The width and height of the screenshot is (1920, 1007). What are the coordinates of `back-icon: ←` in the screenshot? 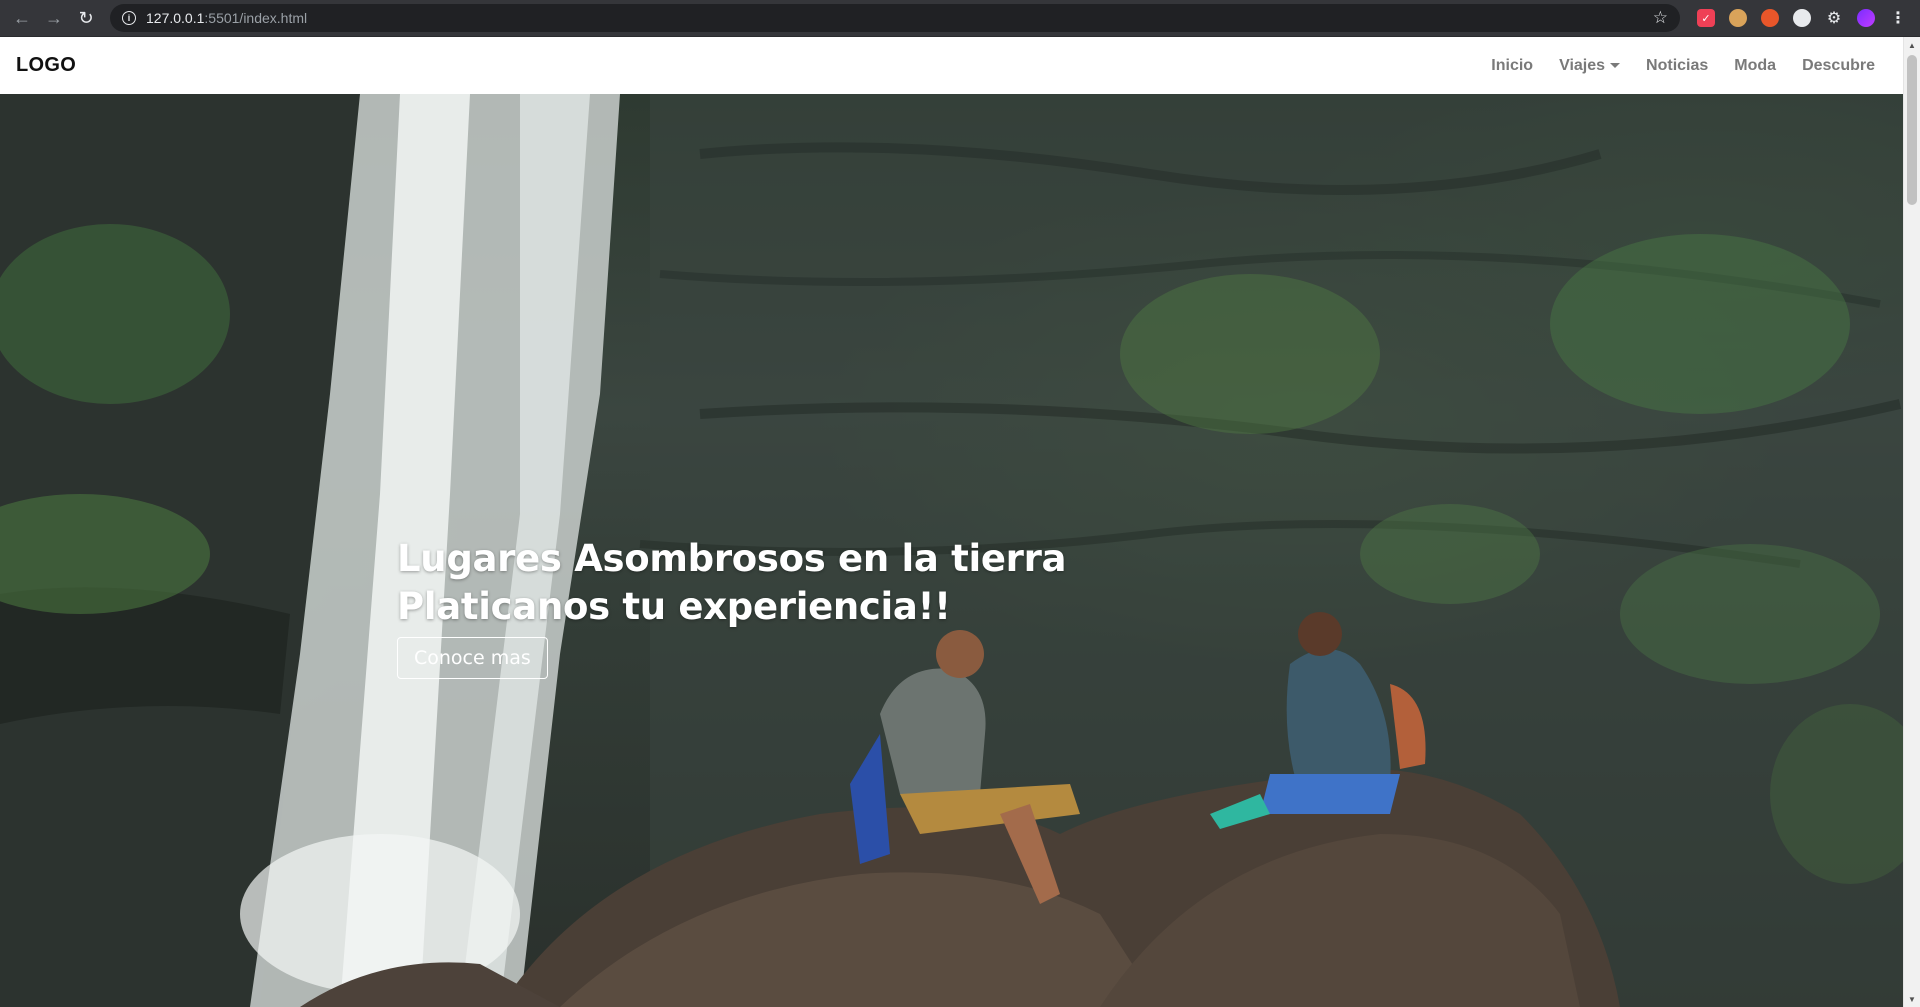 It's located at (22, 18).